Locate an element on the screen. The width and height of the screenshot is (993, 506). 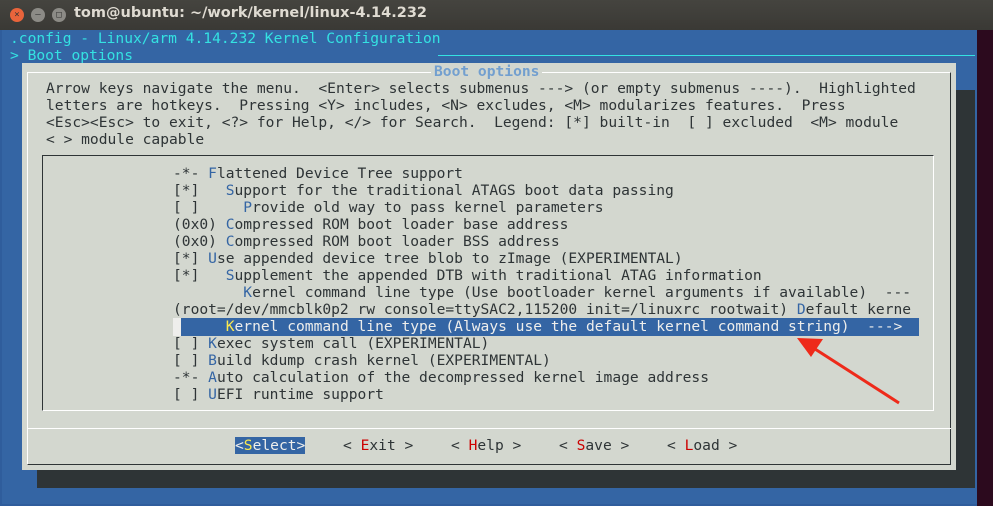
annotation-arrow is located at coordinates (848, 371).